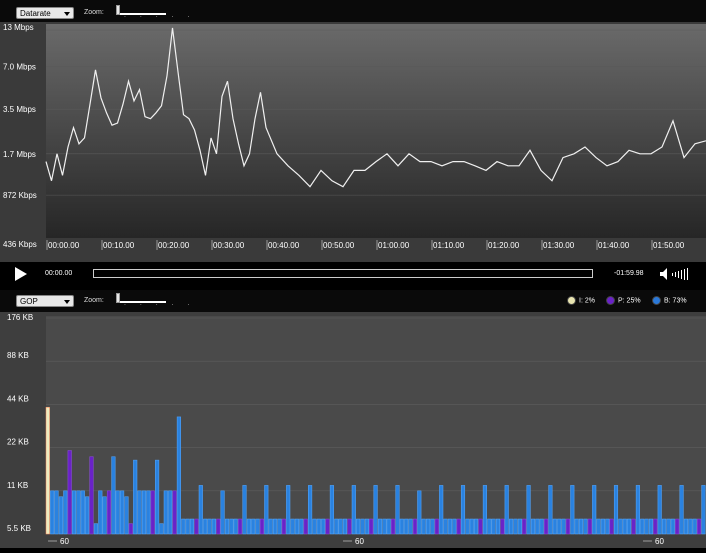  What do you see at coordinates (18, 355) in the screenshot?
I see `gop-y-tick-label: 88 KB` at bounding box center [18, 355].